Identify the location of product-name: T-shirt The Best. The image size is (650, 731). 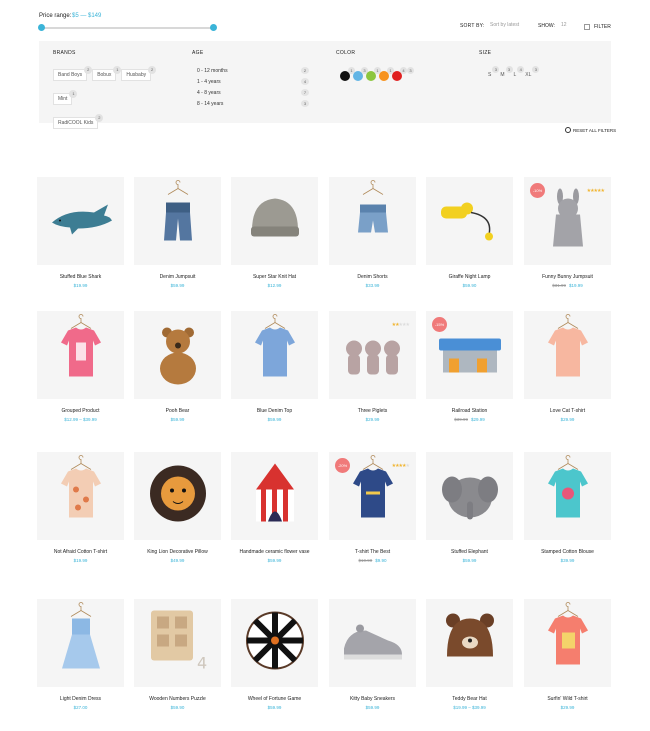
(372, 552).